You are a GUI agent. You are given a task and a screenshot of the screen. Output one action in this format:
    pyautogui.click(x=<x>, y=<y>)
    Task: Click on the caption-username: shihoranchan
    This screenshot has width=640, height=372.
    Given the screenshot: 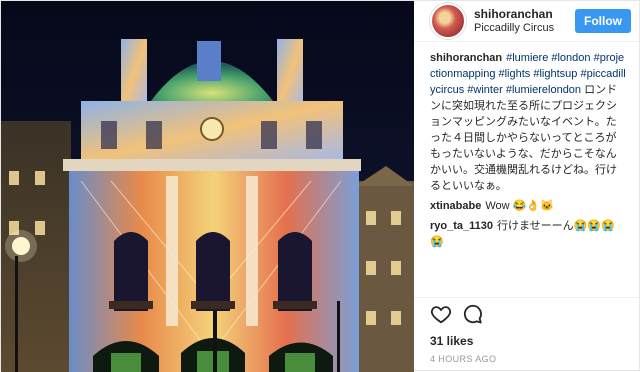 What is the action you would take?
    pyautogui.click(x=466, y=58)
    